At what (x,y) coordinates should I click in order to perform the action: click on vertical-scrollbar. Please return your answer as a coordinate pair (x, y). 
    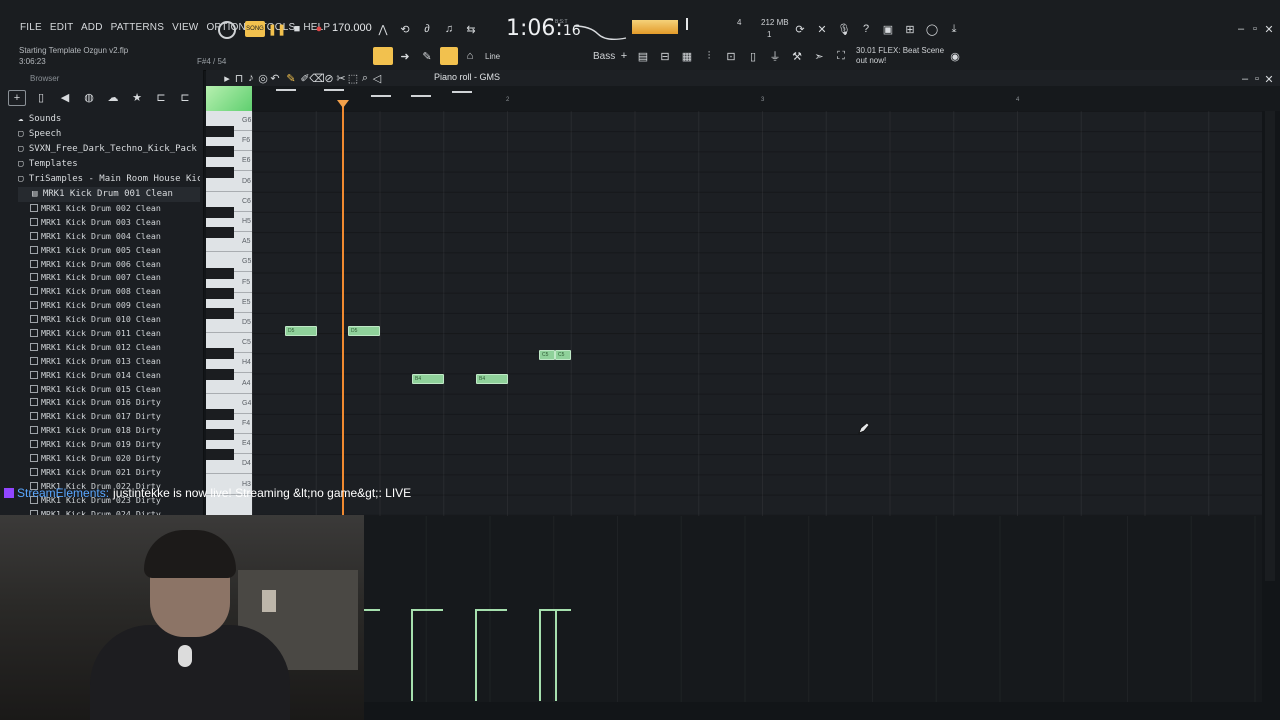
    Looking at the image, I should click on (1270, 346).